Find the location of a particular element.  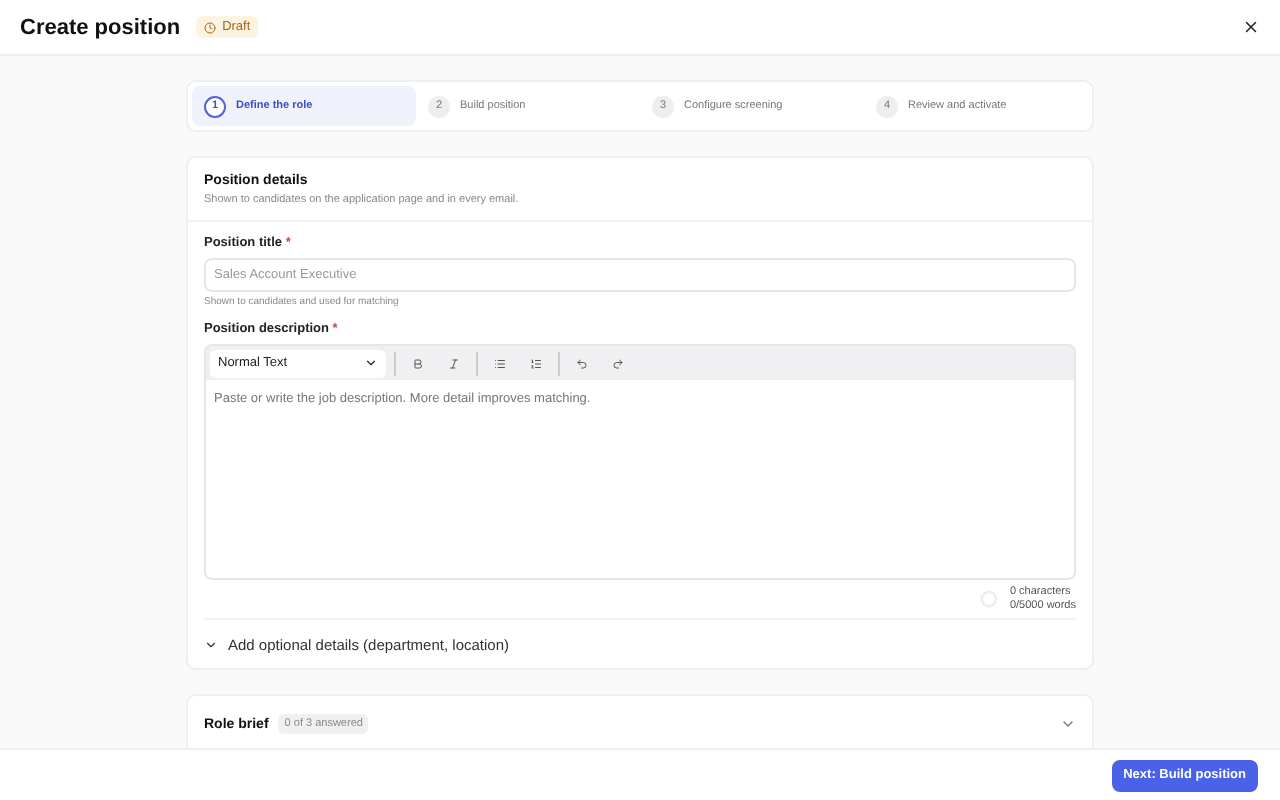

window-title: Create position is located at coordinates (100, 27).